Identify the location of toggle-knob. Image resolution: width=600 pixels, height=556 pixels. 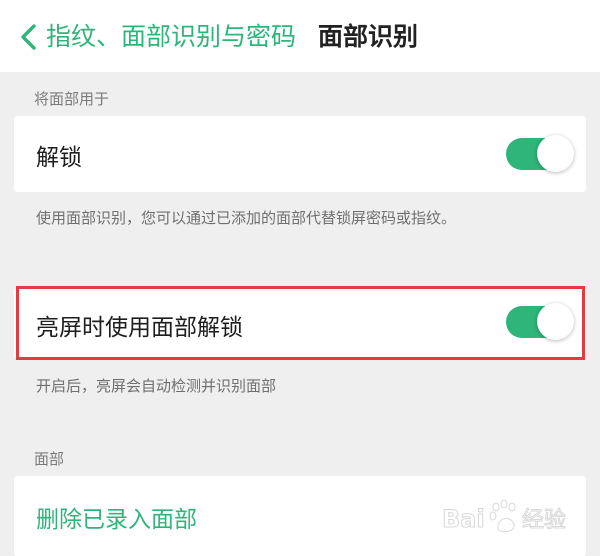
(555, 153).